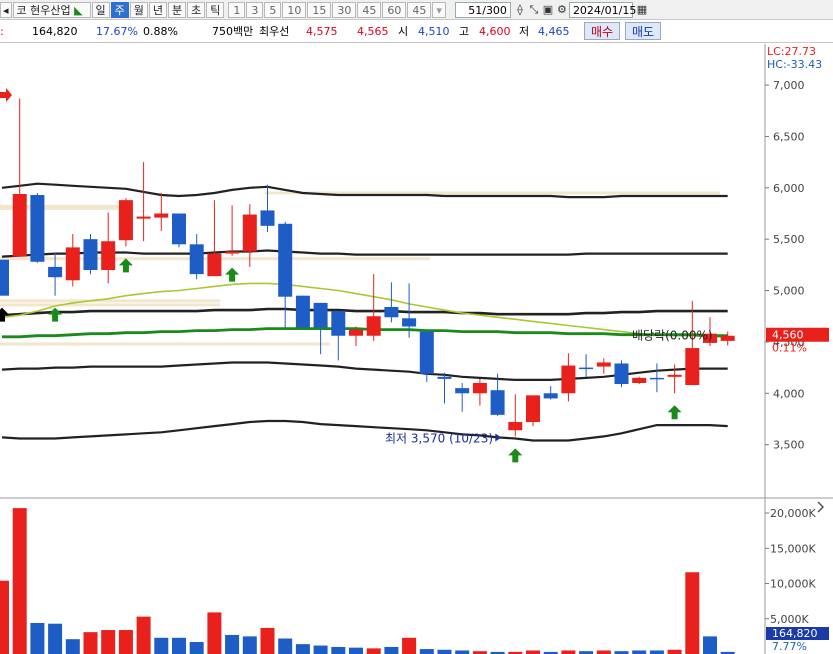  What do you see at coordinates (344, 9) in the screenshot?
I see `interval-tab-5: 30` at bounding box center [344, 9].